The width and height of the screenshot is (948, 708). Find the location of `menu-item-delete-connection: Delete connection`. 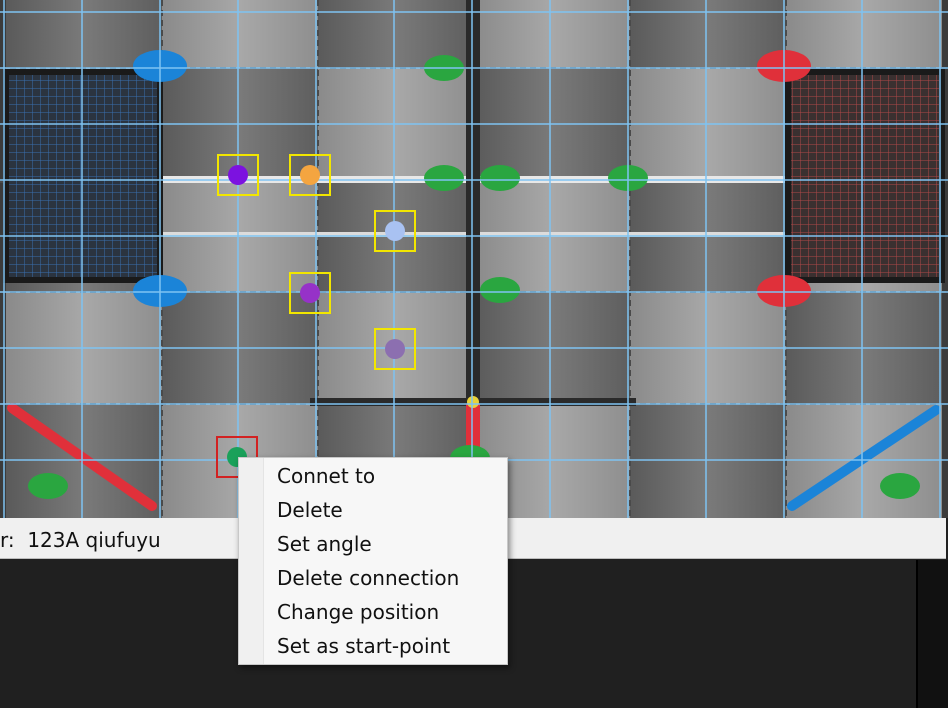

menu-item-delete-connection: Delete connection is located at coordinates (385, 578).